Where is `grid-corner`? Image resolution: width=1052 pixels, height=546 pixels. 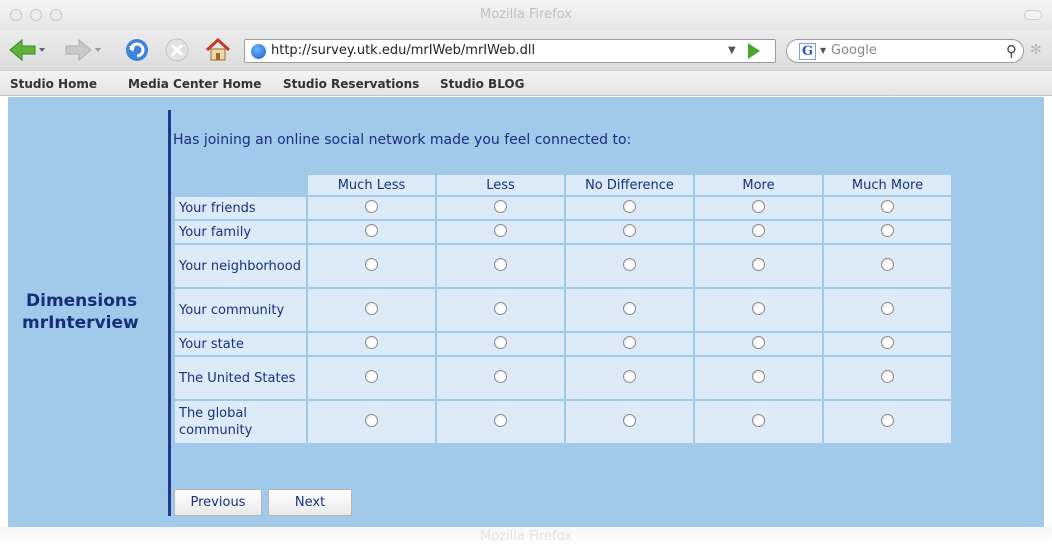 grid-corner is located at coordinates (240, 185).